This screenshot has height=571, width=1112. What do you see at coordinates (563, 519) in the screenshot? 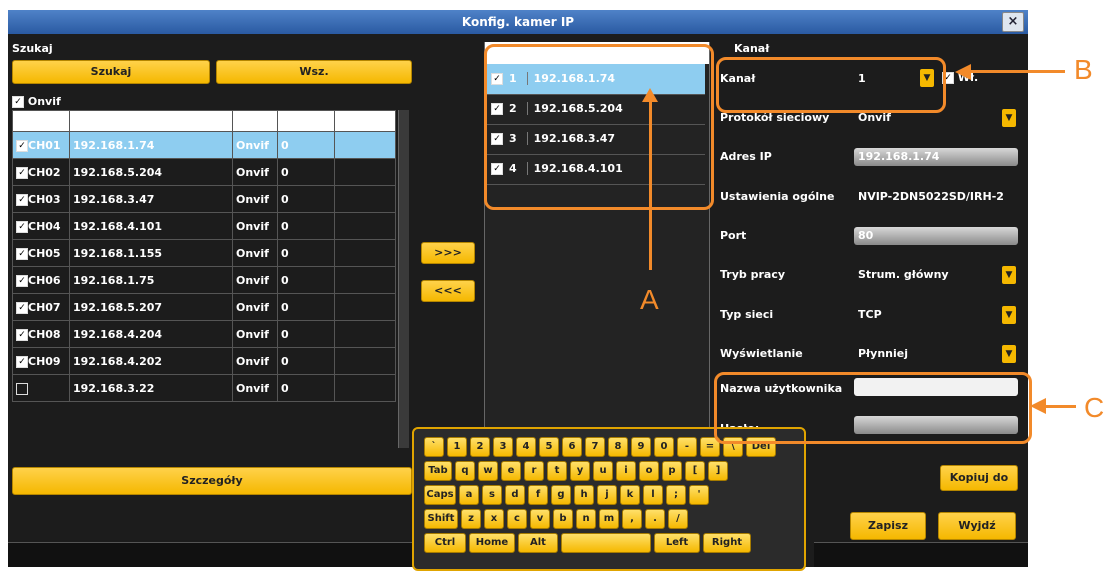
I see `keyboard-key: b` at bounding box center [563, 519].